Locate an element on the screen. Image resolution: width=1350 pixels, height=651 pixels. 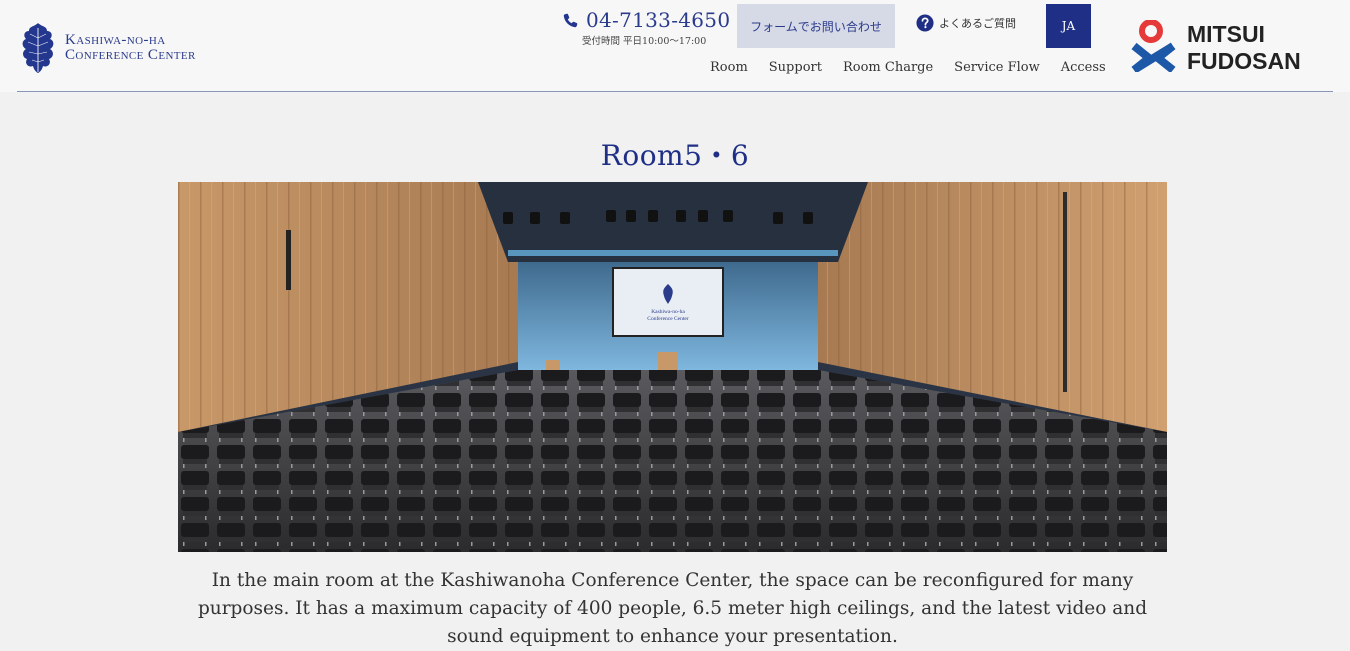
contact-form-button: フォームでお問い合わせ is located at coordinates (816, 26).